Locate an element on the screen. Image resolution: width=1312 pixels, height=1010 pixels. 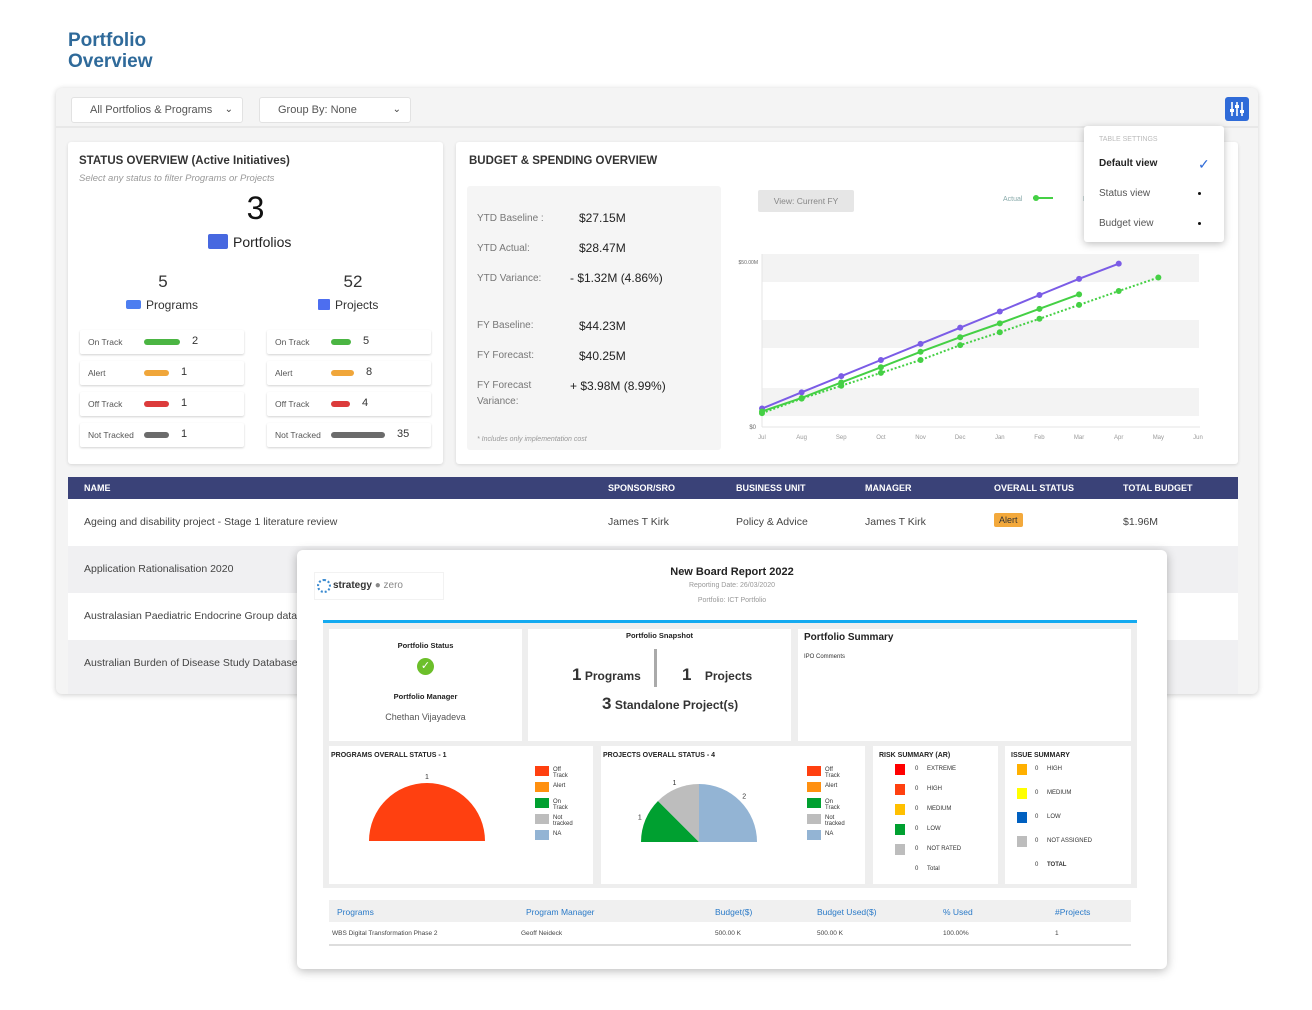
y-tick-label: $0 is located at coordinates (752, 428).